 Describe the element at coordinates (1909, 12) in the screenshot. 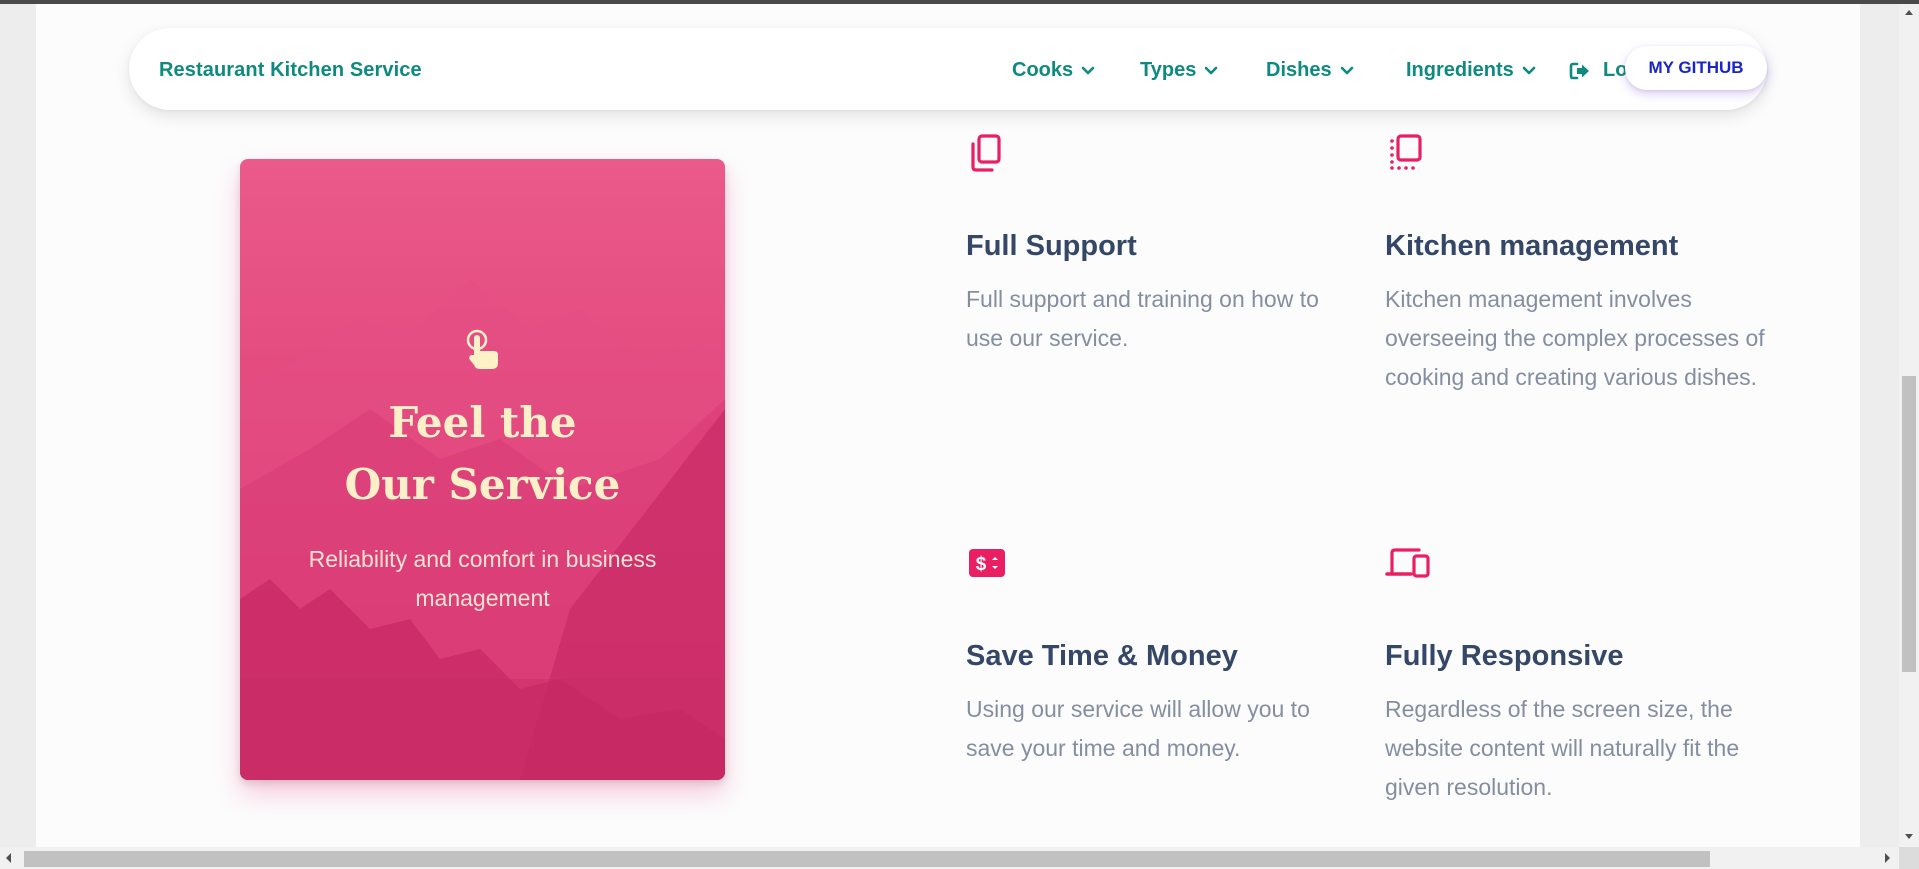

I see `scroll-up-arrow-icon` at that location.